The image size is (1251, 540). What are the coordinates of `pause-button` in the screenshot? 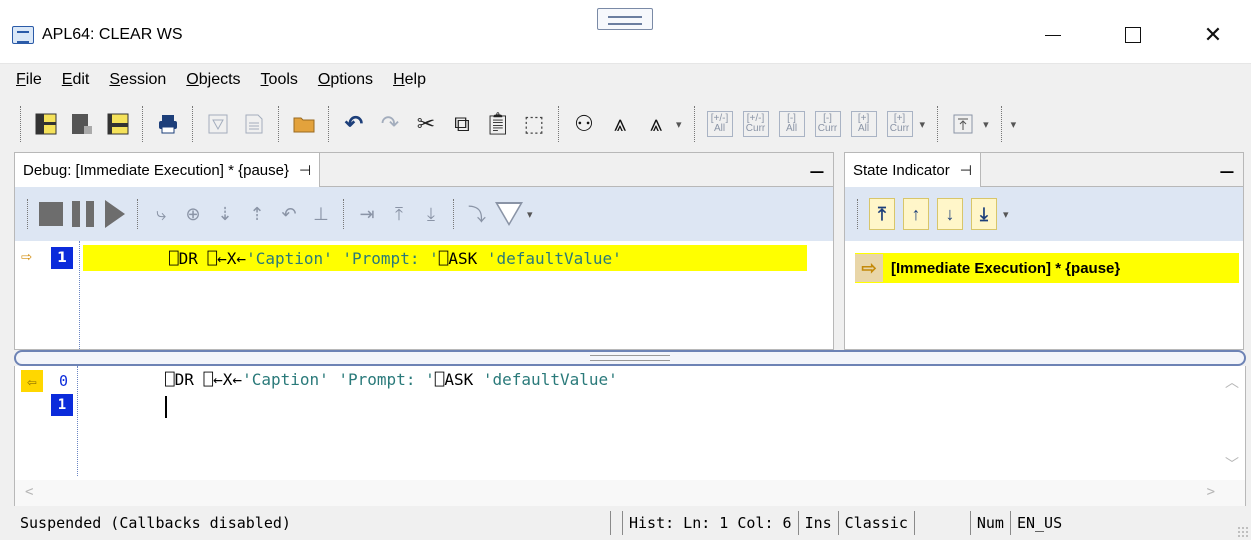 It's located at (83, 214).